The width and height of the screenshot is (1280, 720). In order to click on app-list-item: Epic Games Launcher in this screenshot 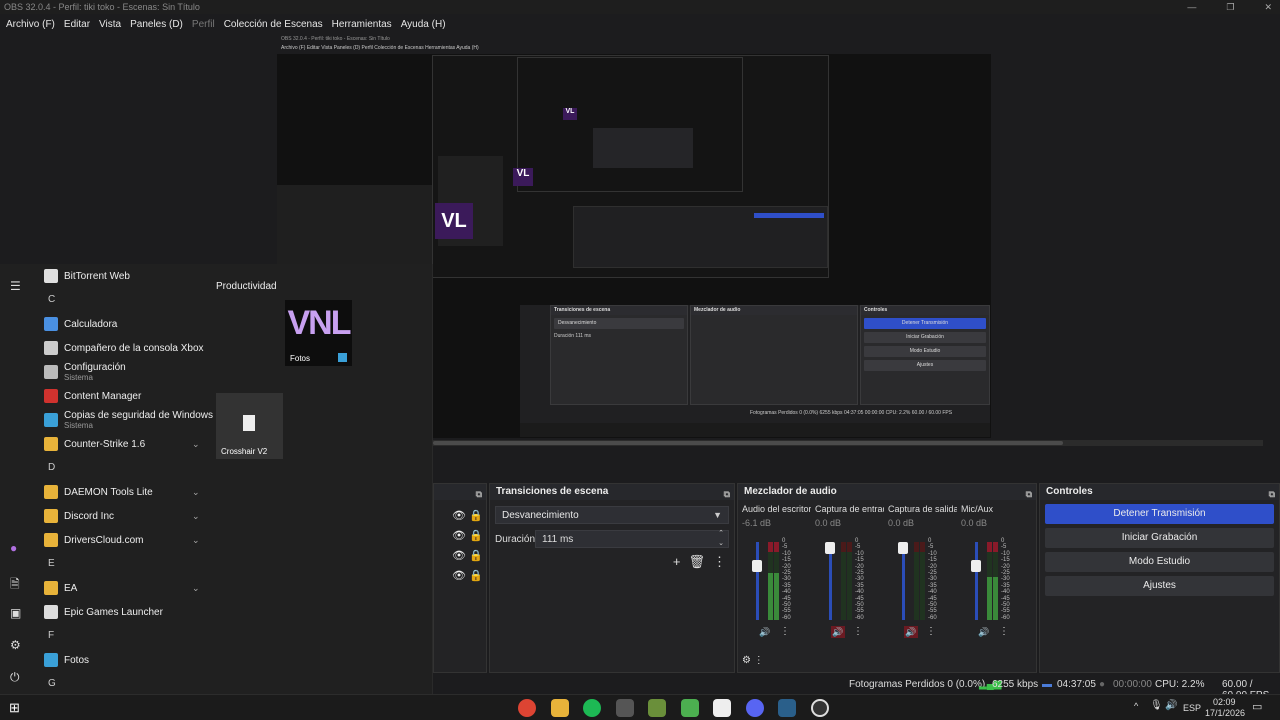, I will do `click(103, 612)`.